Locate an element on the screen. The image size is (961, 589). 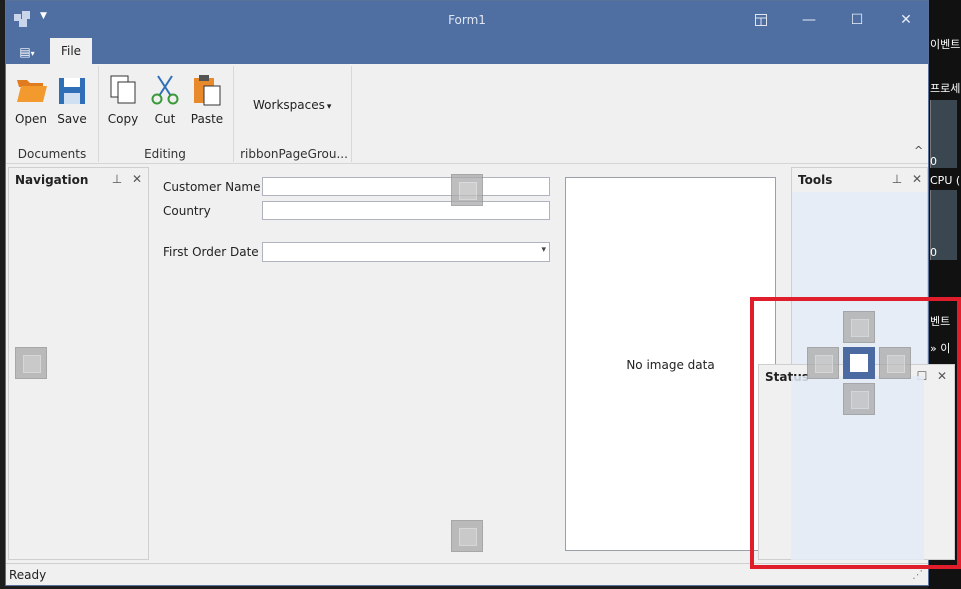
title-bar: ▼ Form1 — ☐ ✕ is located at coordinates (467, 19).